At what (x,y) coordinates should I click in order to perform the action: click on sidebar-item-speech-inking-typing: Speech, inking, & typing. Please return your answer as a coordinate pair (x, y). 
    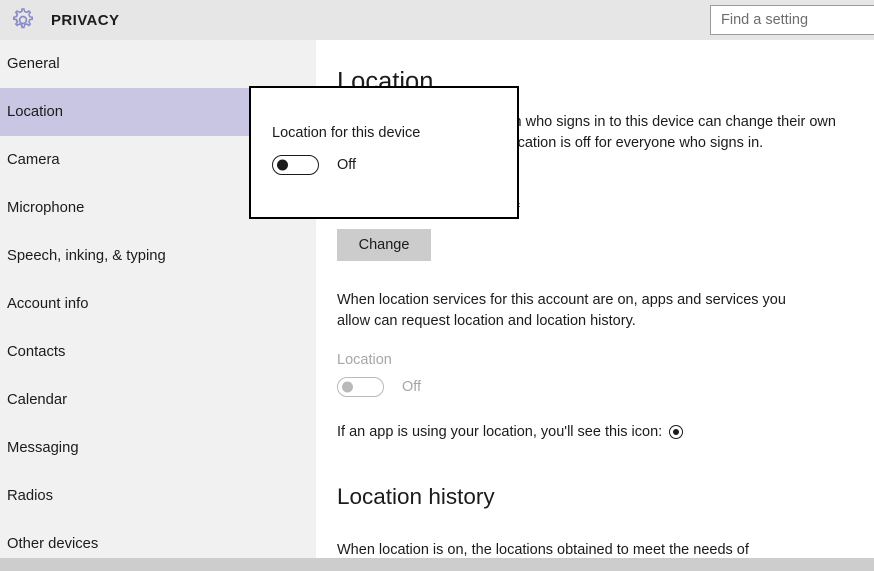
    Looking at the image, I should click on (158, 256).